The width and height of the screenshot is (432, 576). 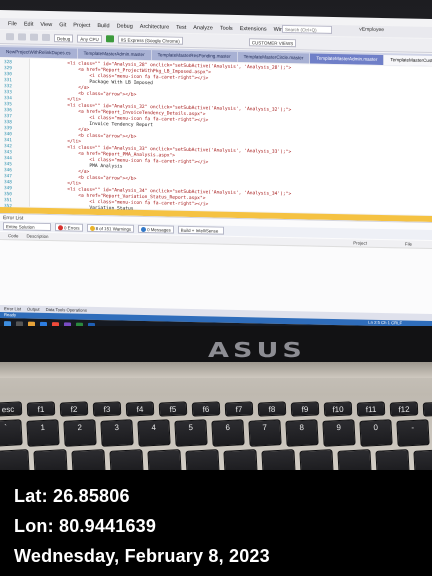 What do you see at coordinates (38, 236) in the screenshot?
I see `column-description: Description` at bounding box center [38, 236].